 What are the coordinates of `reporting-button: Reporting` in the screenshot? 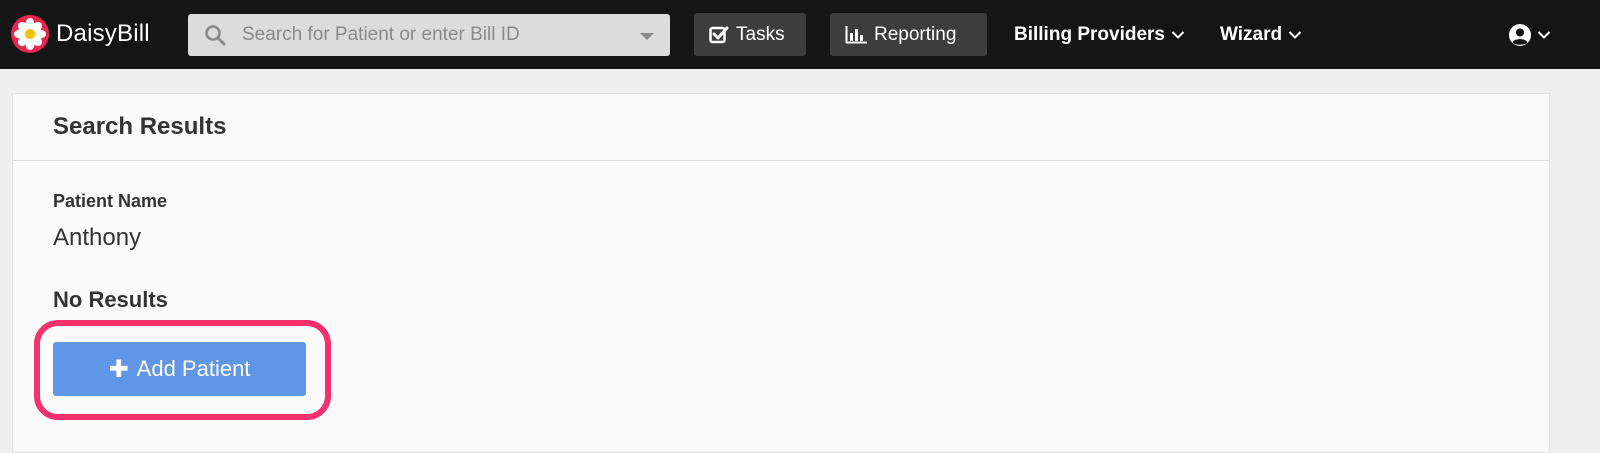 It's located at (908, 34).